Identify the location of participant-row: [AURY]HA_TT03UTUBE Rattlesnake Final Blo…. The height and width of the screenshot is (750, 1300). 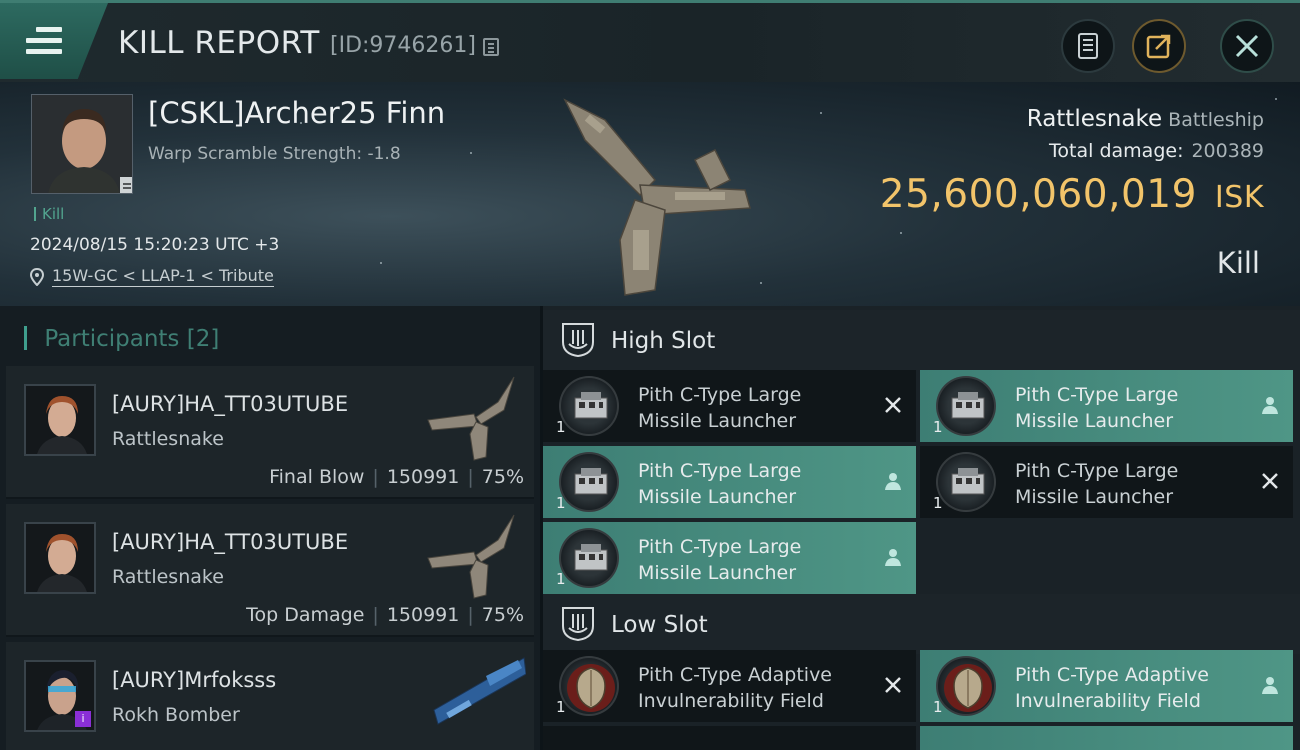
(270, 432).